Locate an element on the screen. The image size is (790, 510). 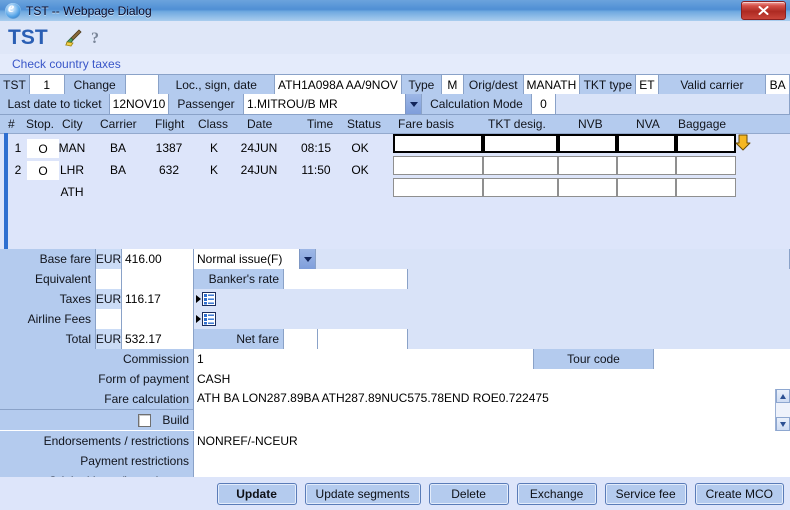
airline-fees-label: Airline Fees is located at coordinates (48, 319).